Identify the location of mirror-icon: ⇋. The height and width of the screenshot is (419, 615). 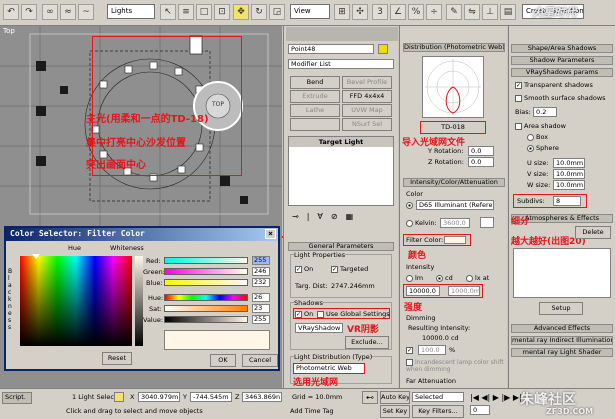
(472, 12).